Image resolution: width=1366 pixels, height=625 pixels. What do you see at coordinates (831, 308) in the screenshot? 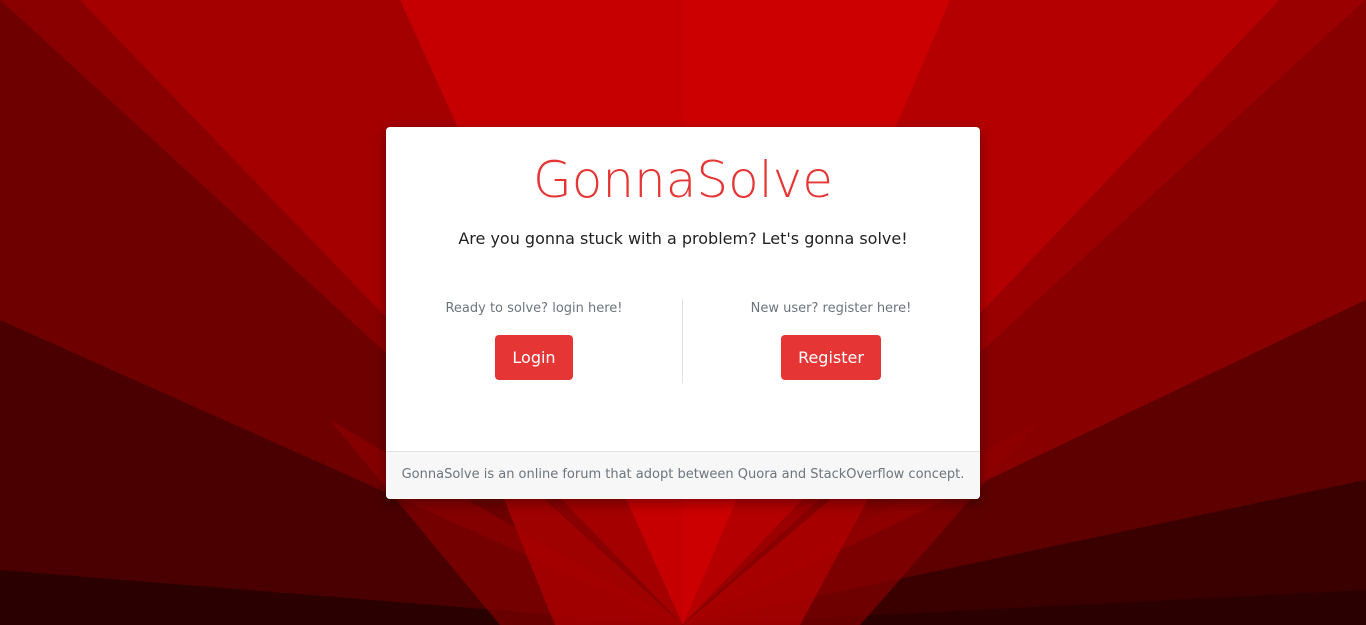
I see `register-hint: New user? register here!` at bounding box center [831, 308].